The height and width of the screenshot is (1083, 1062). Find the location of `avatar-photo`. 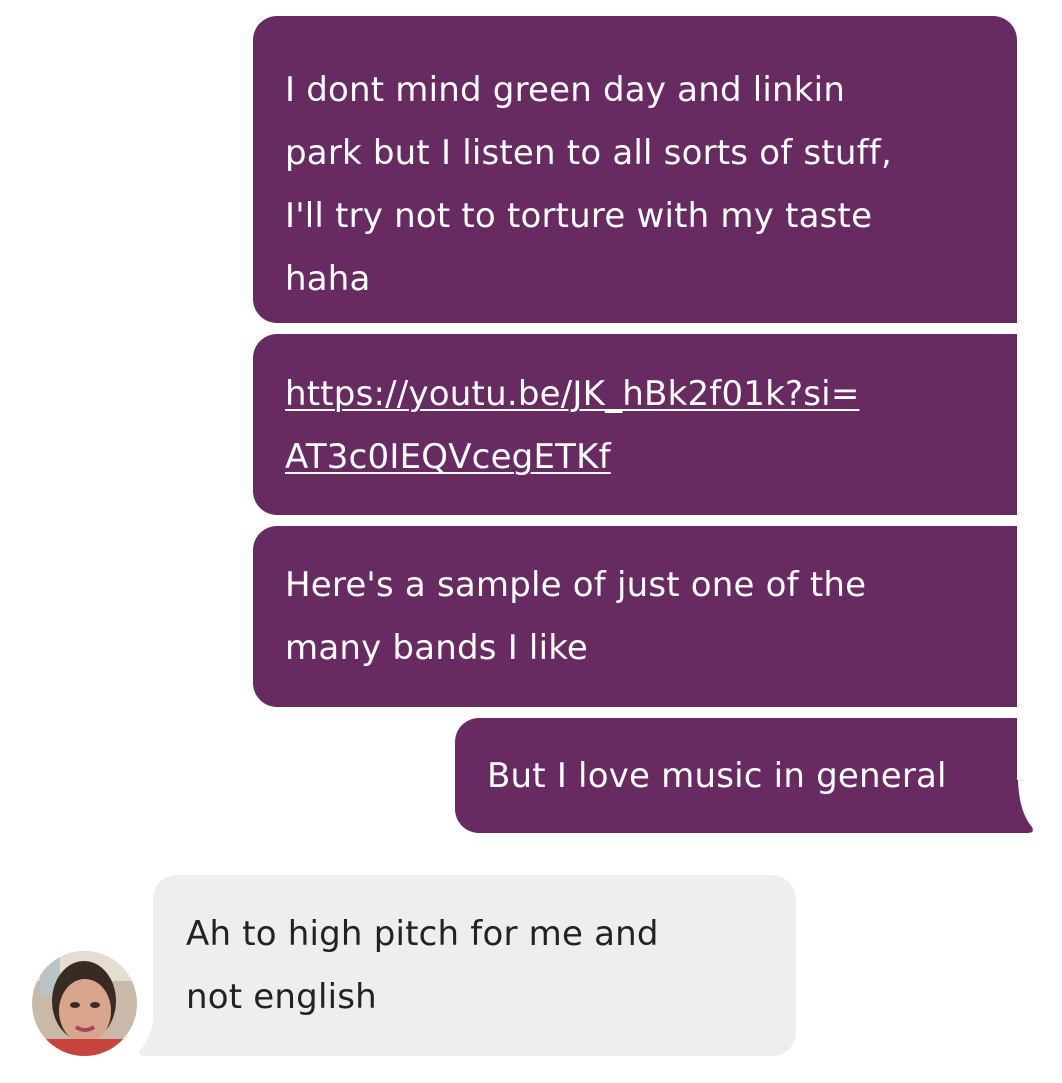

avatar-photo is located at coordinates (84, 1003).